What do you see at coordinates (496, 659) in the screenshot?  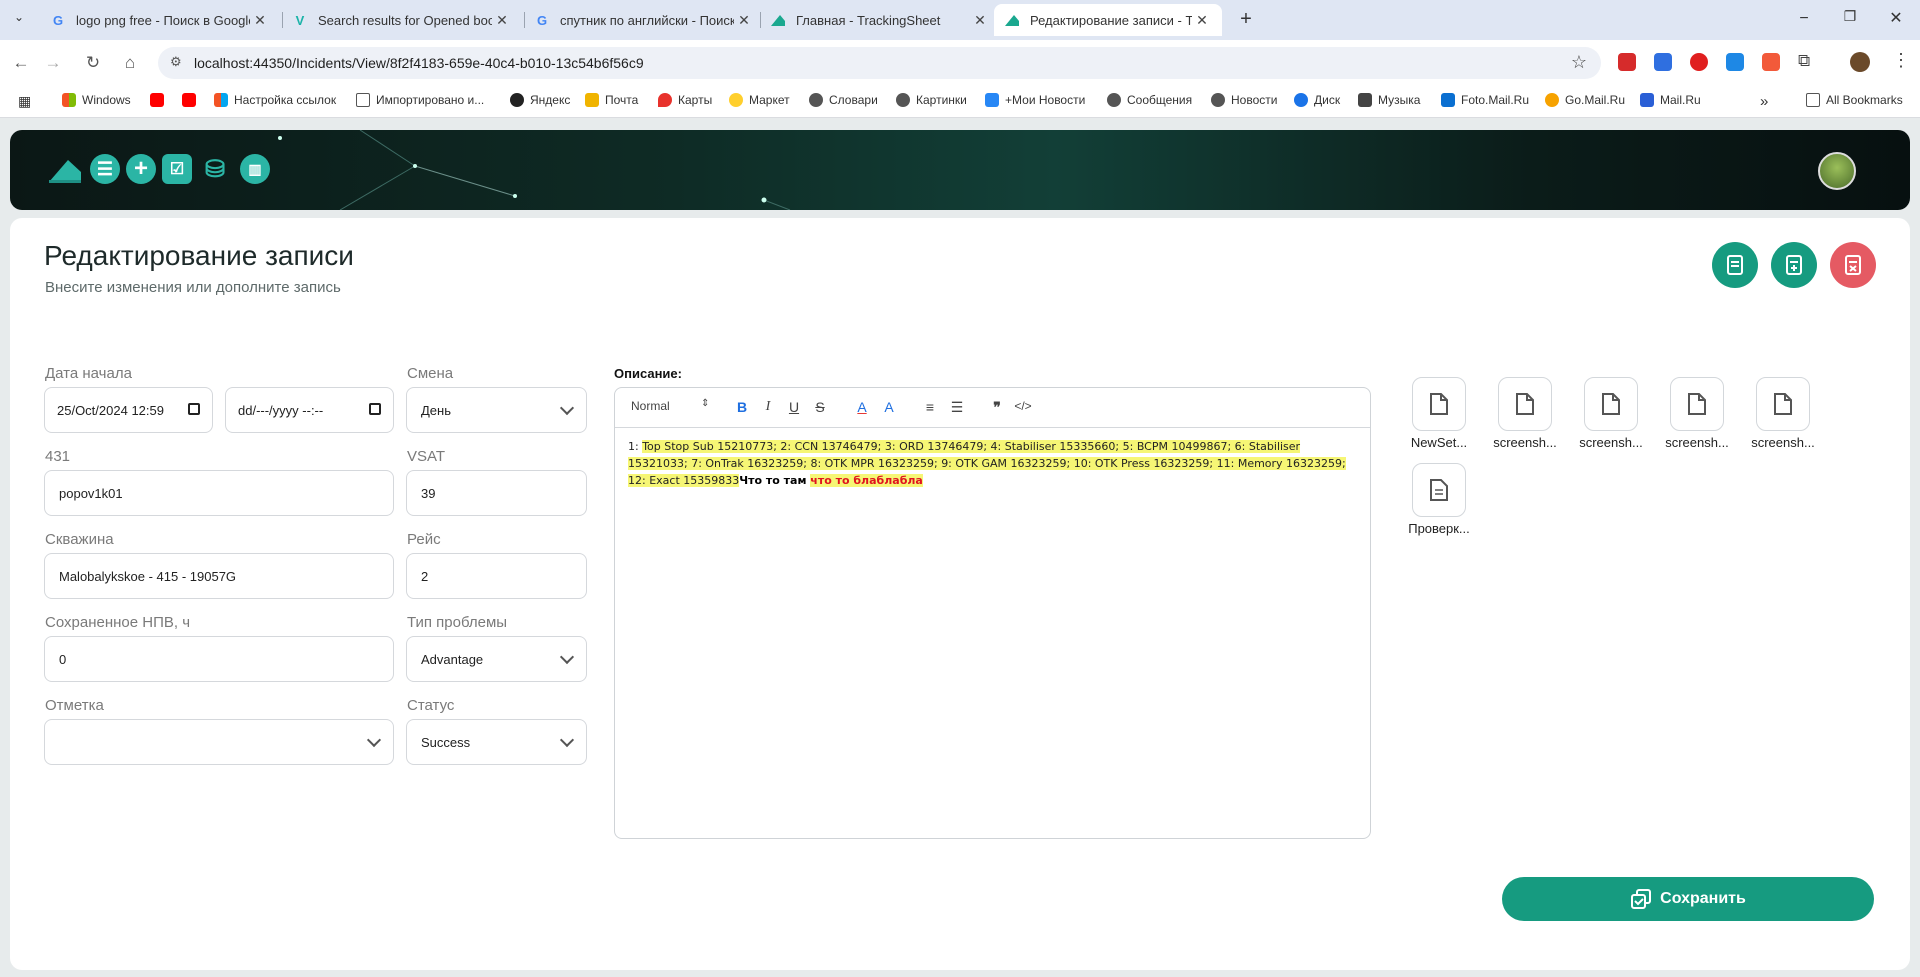 I see `problem-type-select: Advantage` at bounding box center [496, 659].